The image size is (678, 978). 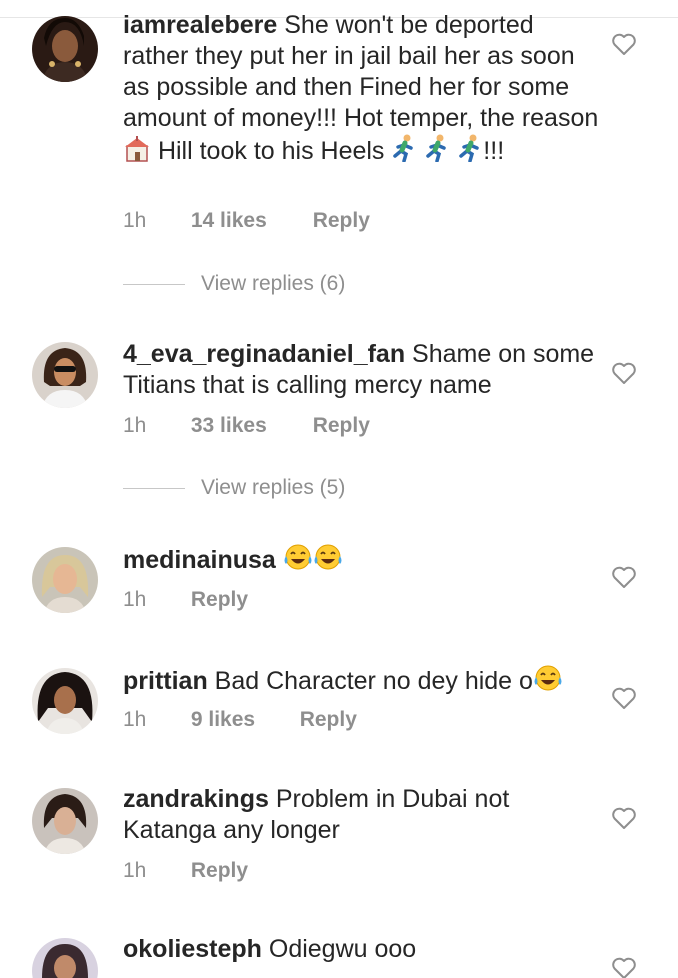 I want to click on comment-text: prittian Bad Character no dey hide o, so click(x=362, y=682).